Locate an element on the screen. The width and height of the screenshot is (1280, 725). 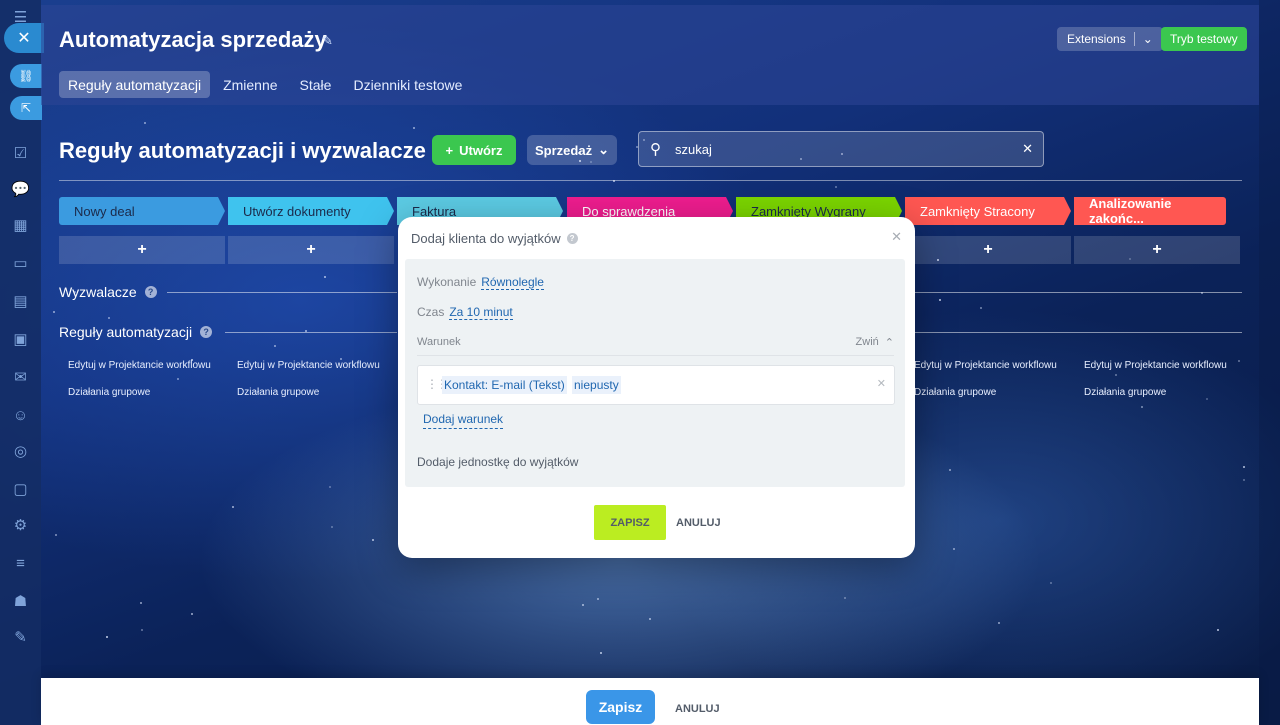
collapse-label: Zwiń is located at coordinates (867, 342).